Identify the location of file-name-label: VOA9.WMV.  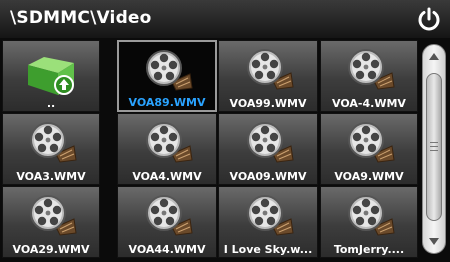
(369, 176).